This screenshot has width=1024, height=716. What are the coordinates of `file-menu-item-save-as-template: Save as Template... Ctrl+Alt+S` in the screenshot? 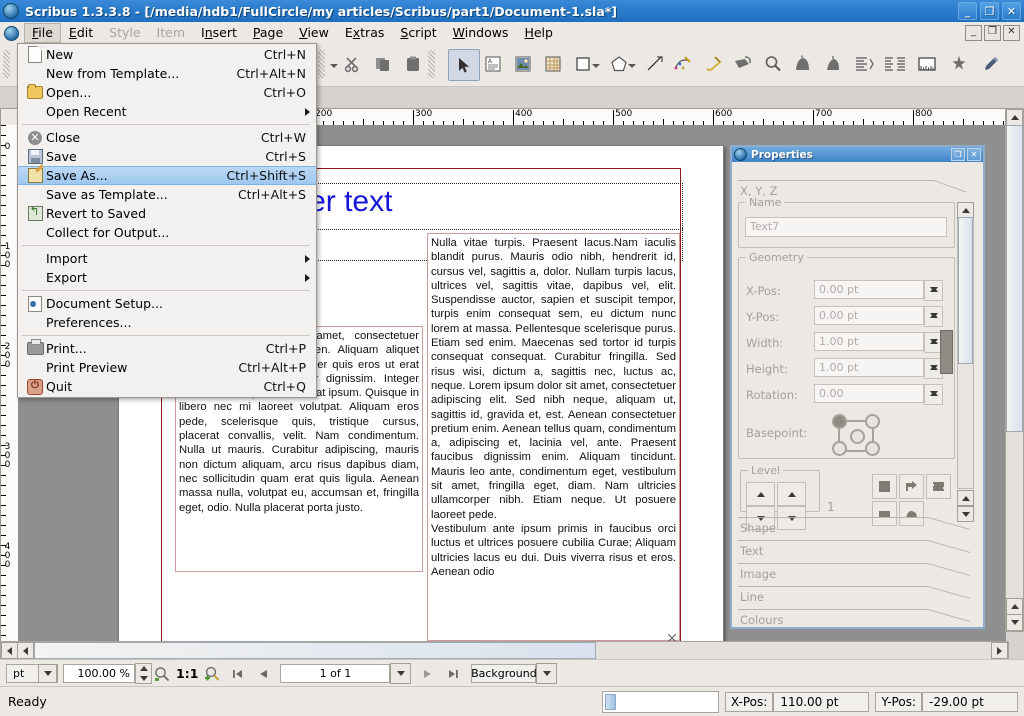 It's located at (167, 194).